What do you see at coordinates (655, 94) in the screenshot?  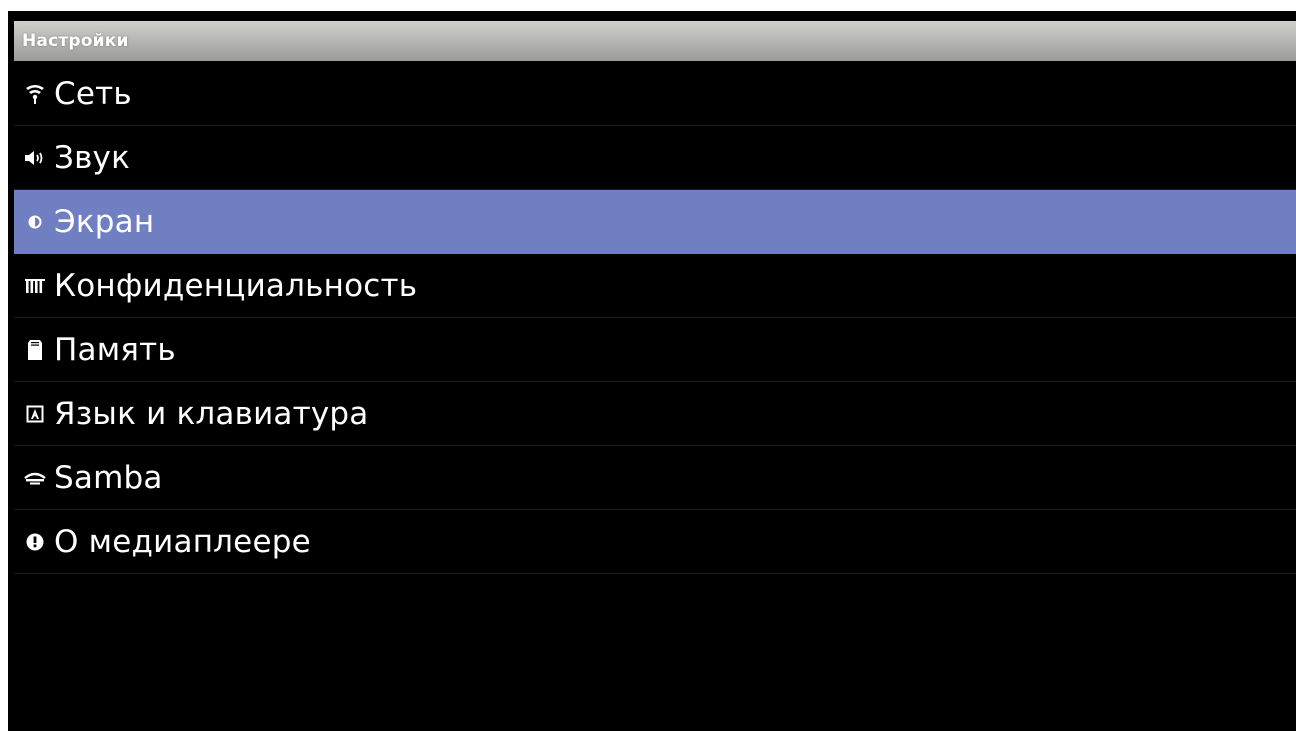 I see `settings-item-network: Сеть` at bounding box center [655, 94].